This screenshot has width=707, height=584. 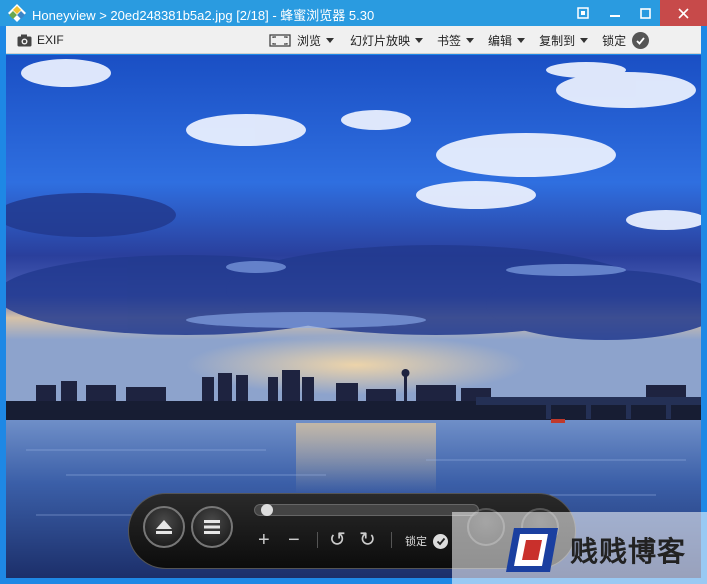 I want to click on panel-lock-toggle: 锁定, so click(x=426, y=541).